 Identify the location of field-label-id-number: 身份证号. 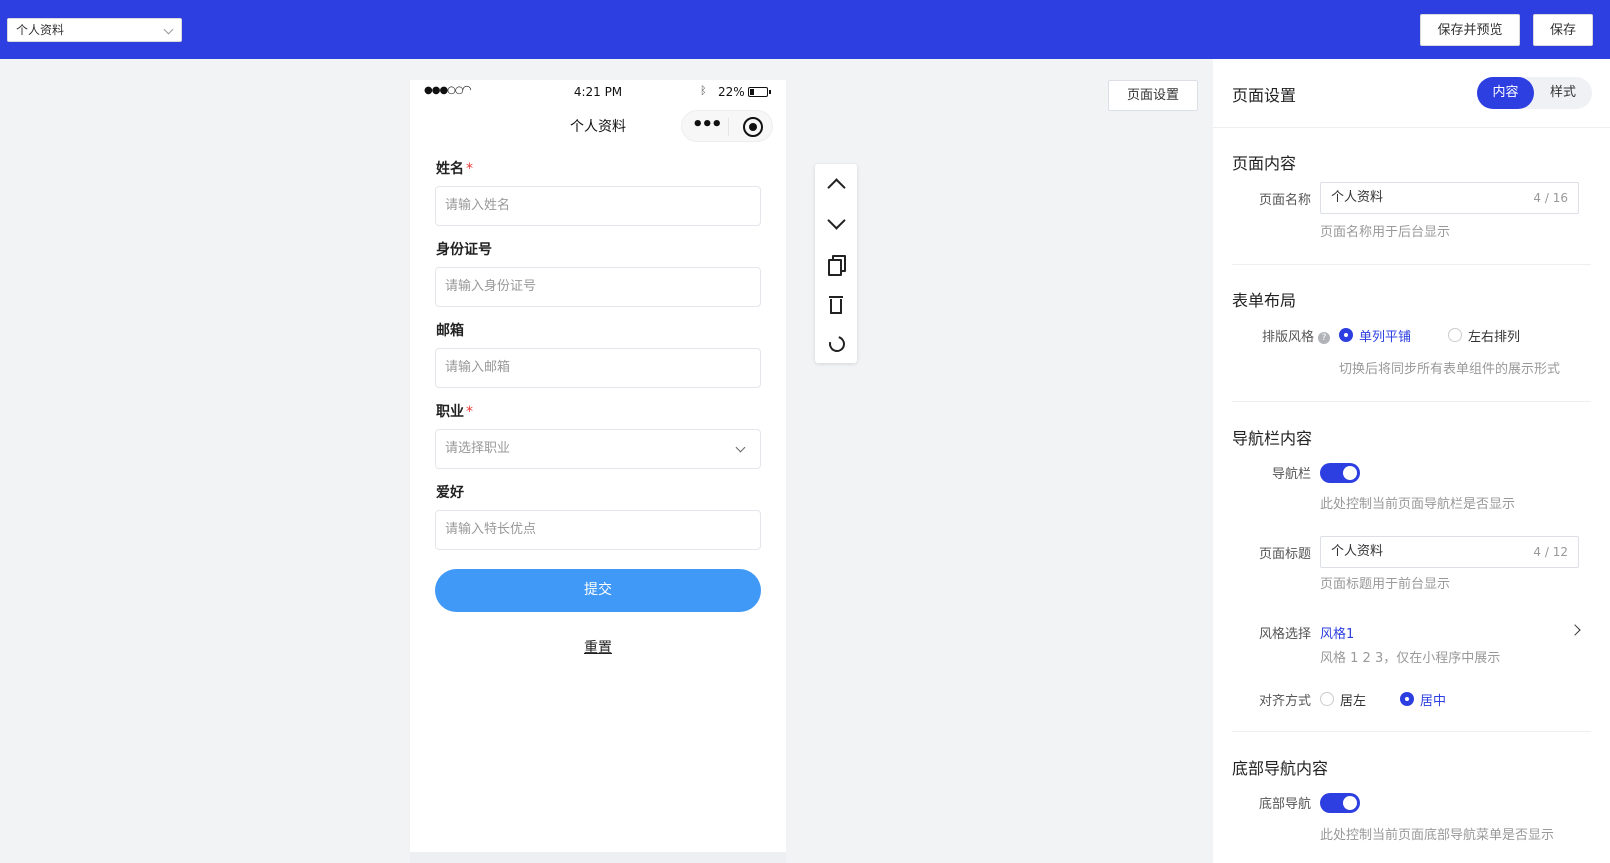
(464, 250).